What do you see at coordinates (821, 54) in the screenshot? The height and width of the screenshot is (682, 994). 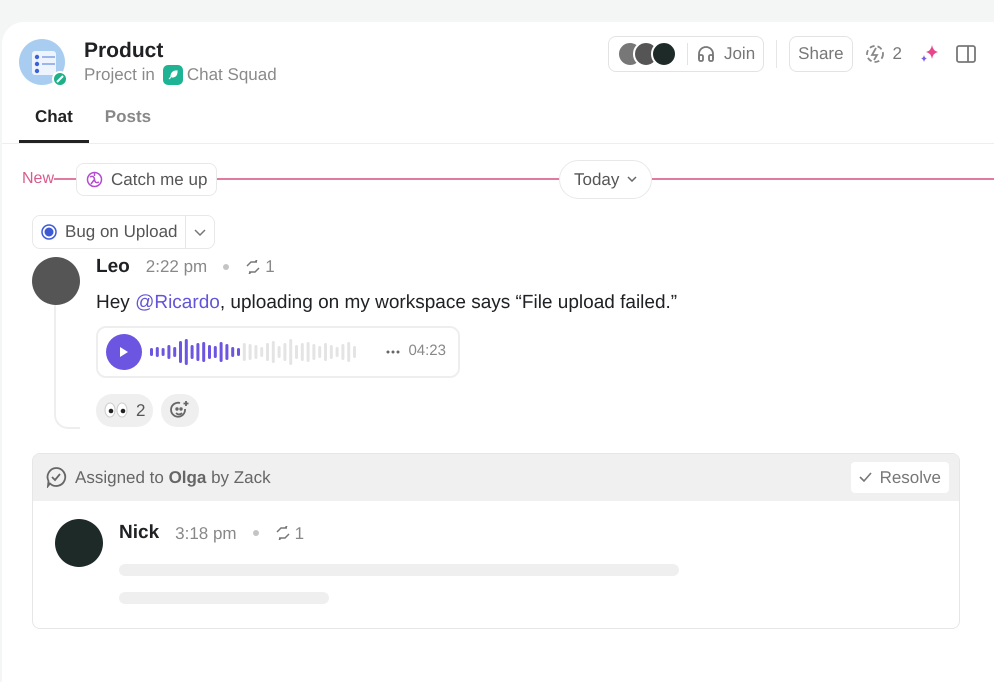 I see `share-button: Share` at bounding box center [821, 54].